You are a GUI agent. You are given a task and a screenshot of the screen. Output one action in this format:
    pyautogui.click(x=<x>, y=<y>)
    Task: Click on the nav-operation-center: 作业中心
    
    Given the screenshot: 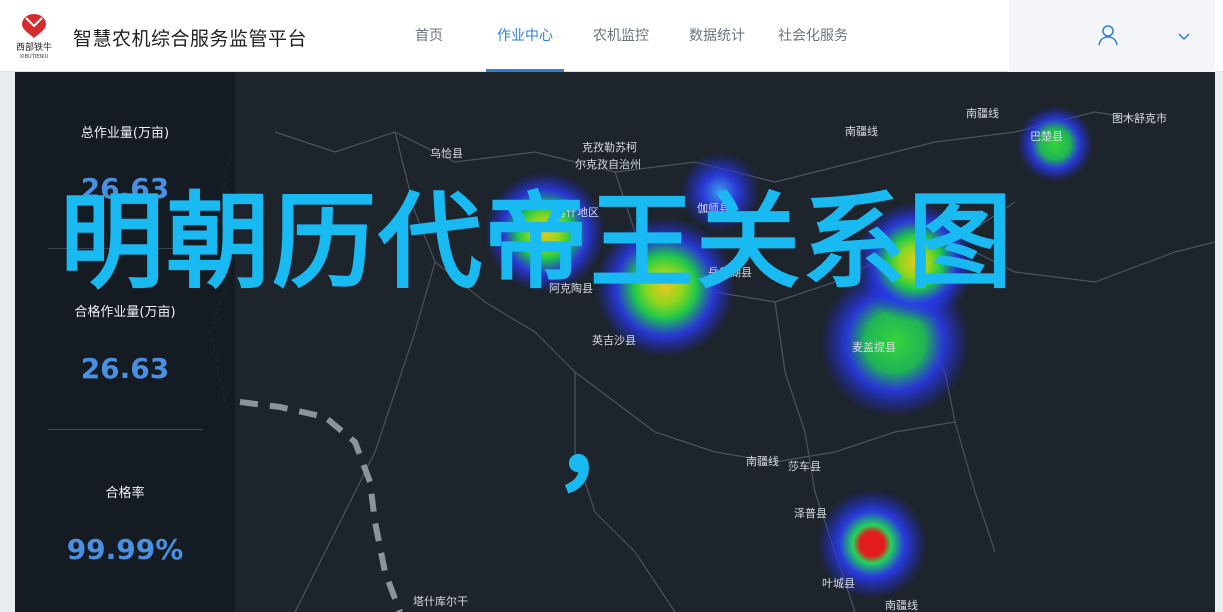 What is the action you would take?
    pyautogui.click(x=525, y=36)
    